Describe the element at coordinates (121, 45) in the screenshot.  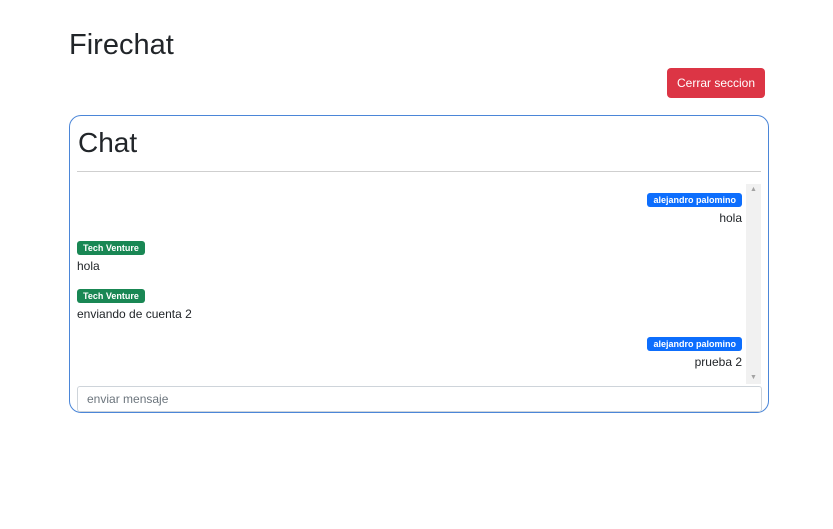
I see `app-title: Firechat` at that location.